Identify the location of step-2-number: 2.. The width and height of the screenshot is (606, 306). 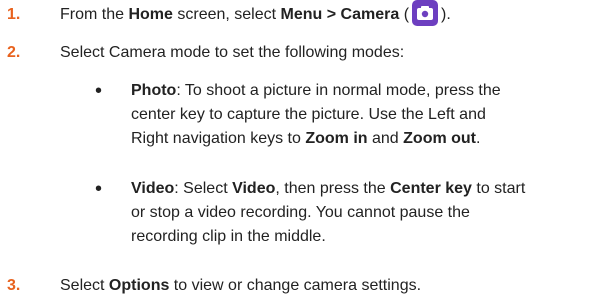
(14, 52).